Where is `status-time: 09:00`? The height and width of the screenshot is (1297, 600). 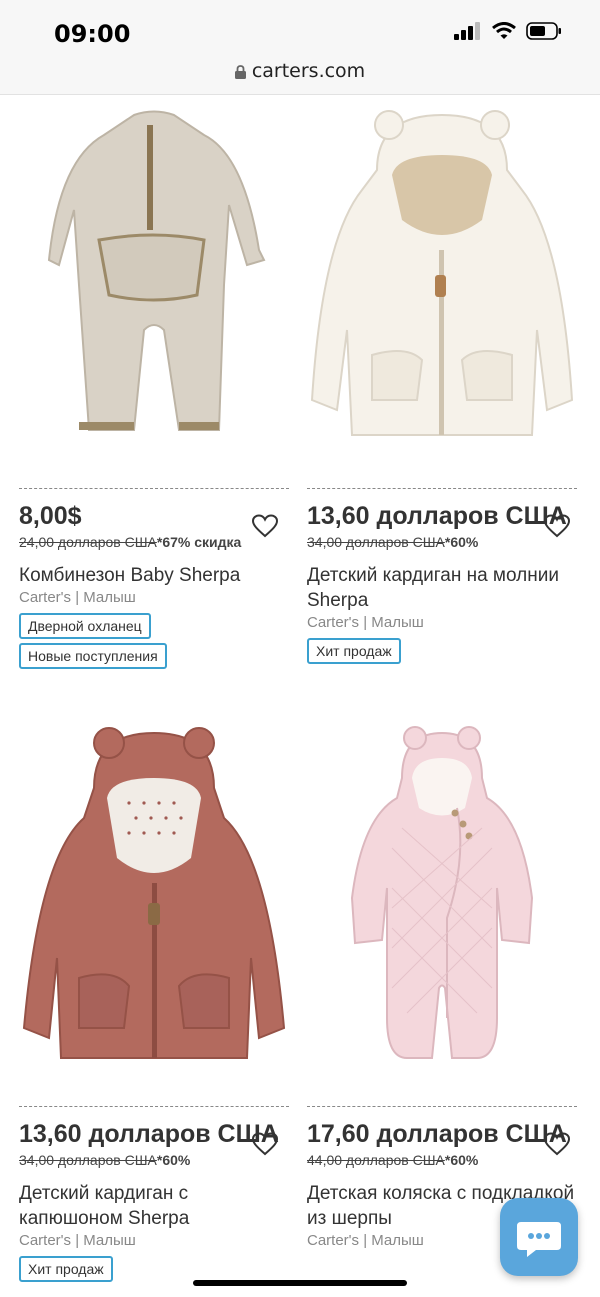 status-time: 09:00 is located at coordinates (92, 34).